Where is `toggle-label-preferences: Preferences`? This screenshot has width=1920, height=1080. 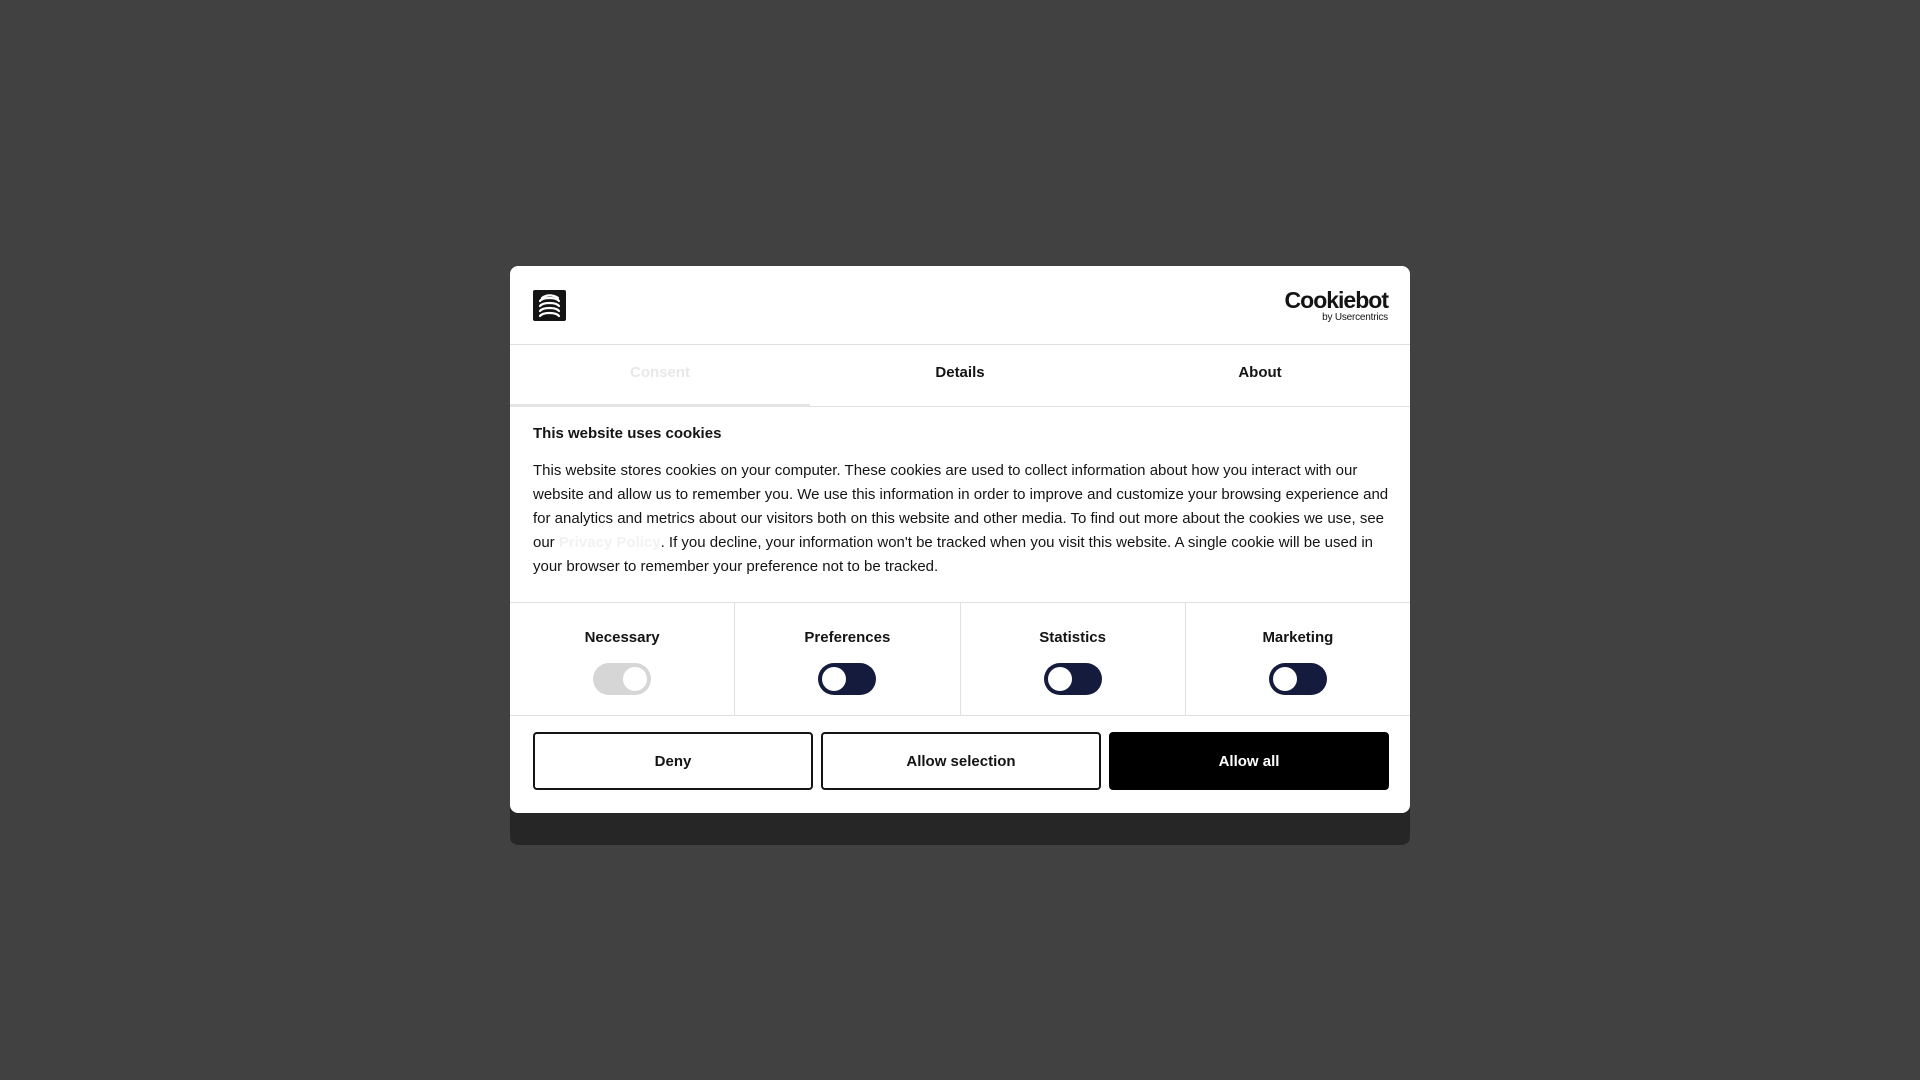 toggle-label-preferences: Preferences is located at coordinates (847, 637).